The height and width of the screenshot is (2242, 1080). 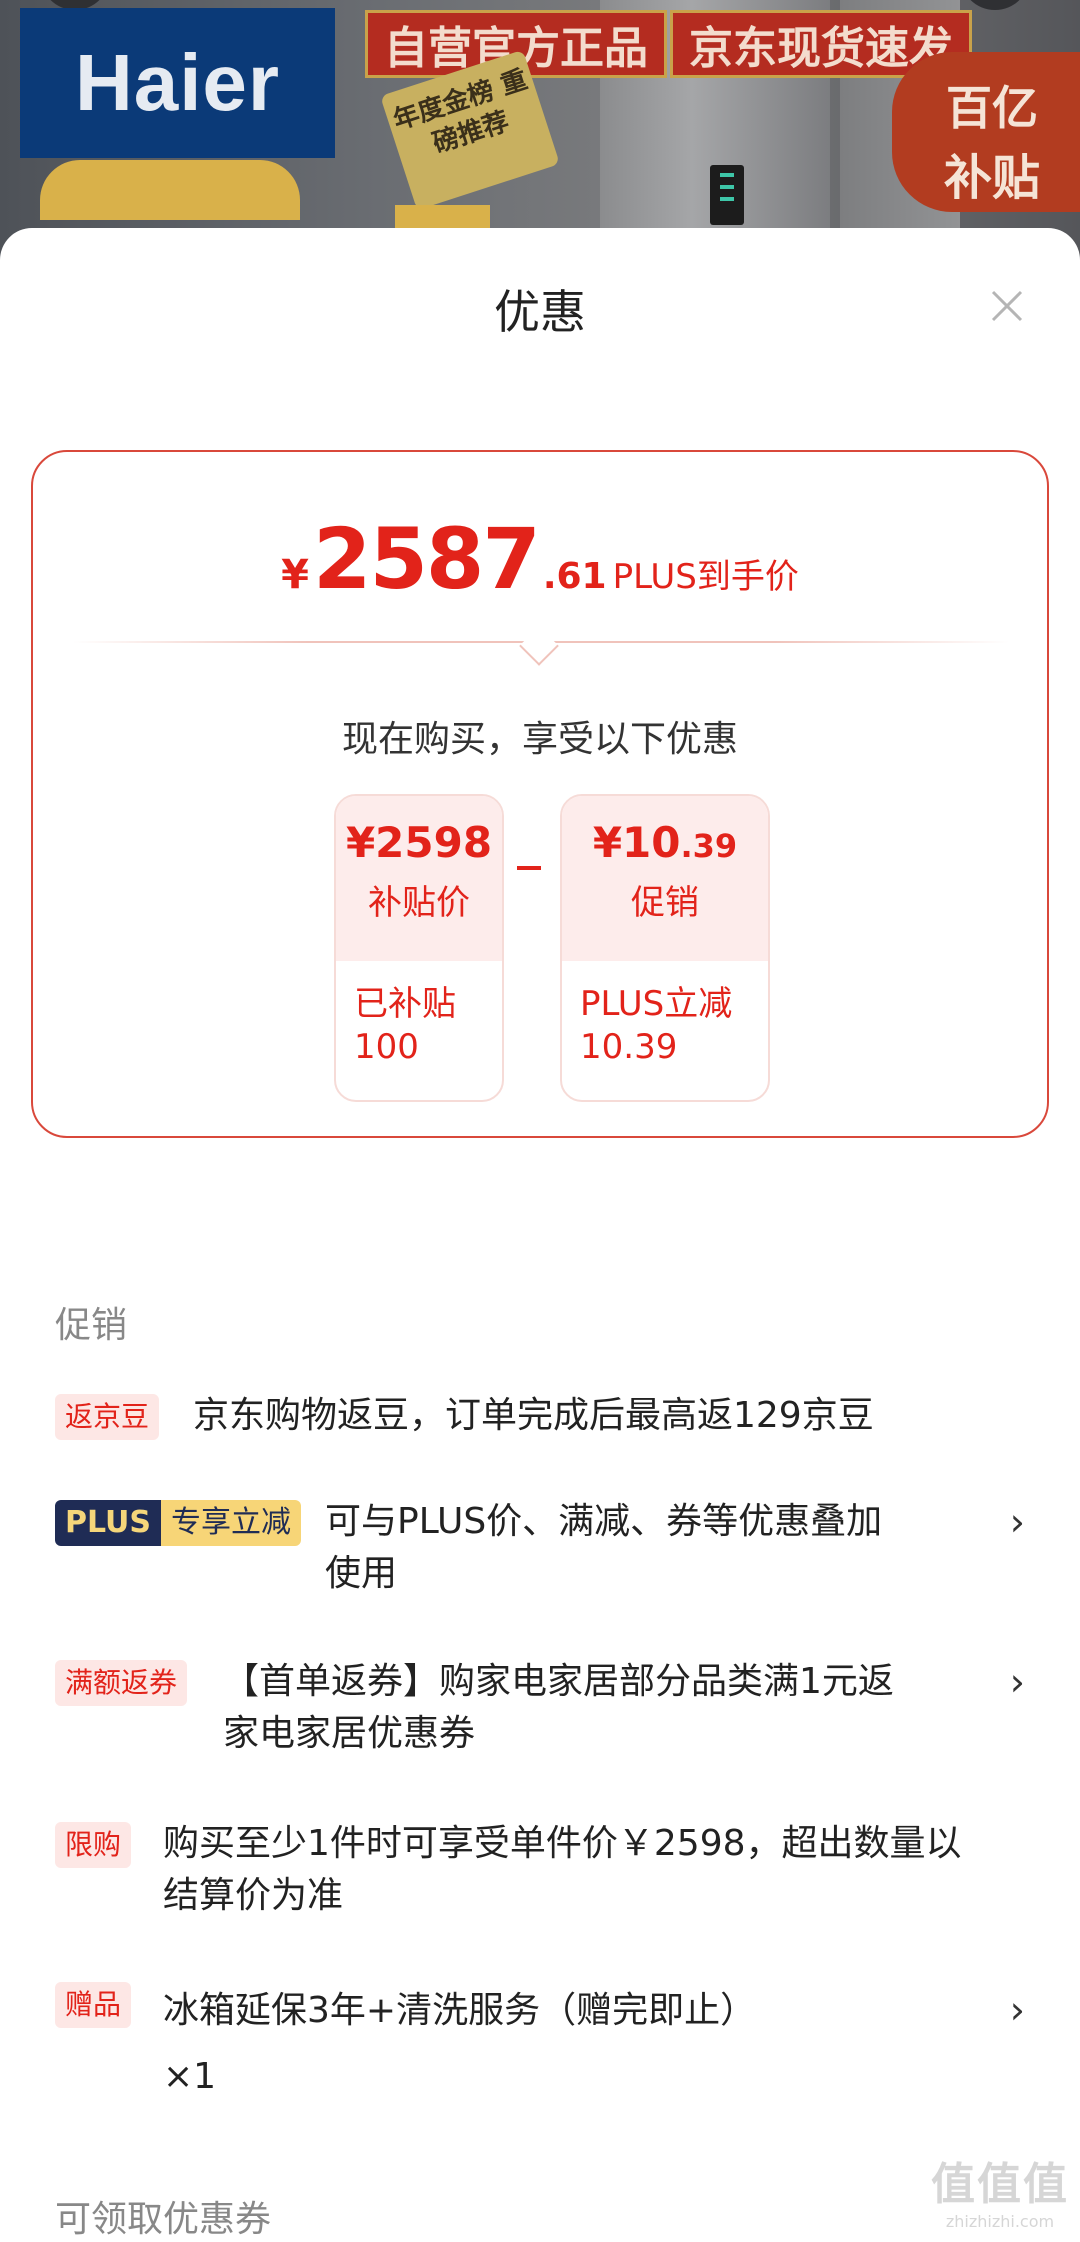 I want to click on divider-notch, so click(x=539, y=646).